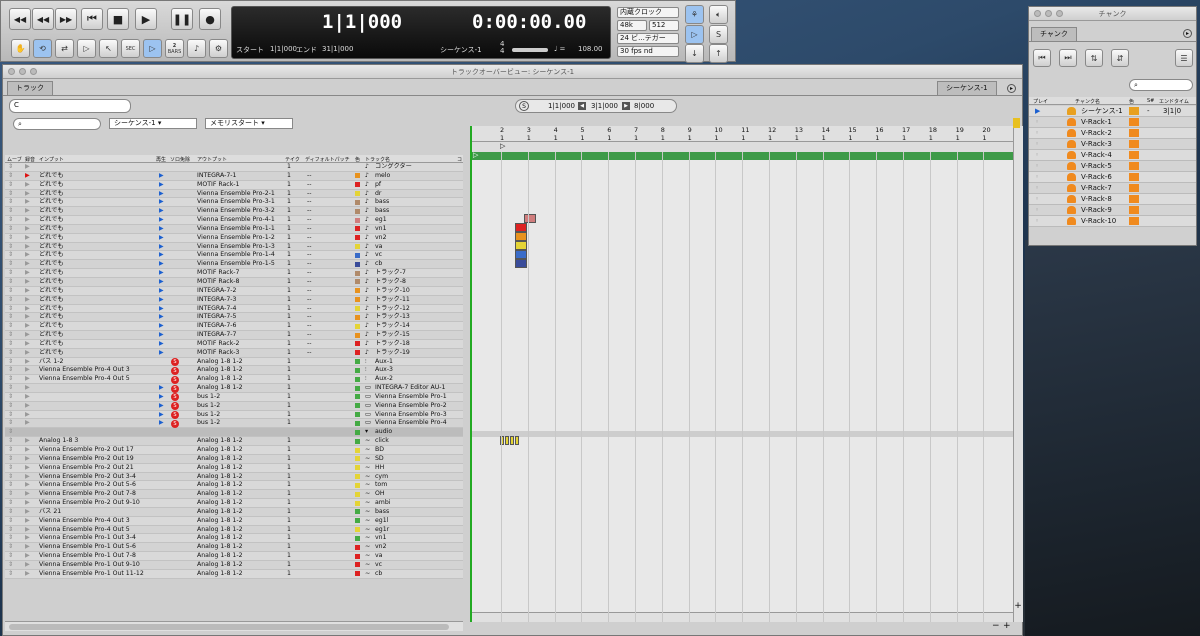  What do you see at coordinates (378, 264) in the screenshot?
I see `track-name: cb` at bounding box center [378, 264].